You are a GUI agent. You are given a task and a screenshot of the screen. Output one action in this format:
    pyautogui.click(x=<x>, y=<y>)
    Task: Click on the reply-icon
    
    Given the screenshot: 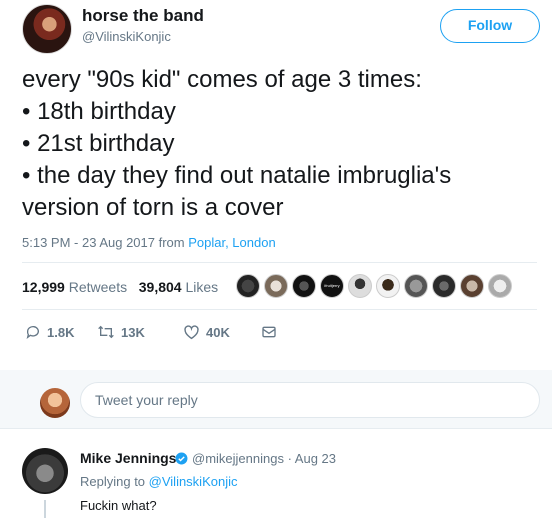 What is the action you would take?
    pyautogui.click(x=32, y=332)
    